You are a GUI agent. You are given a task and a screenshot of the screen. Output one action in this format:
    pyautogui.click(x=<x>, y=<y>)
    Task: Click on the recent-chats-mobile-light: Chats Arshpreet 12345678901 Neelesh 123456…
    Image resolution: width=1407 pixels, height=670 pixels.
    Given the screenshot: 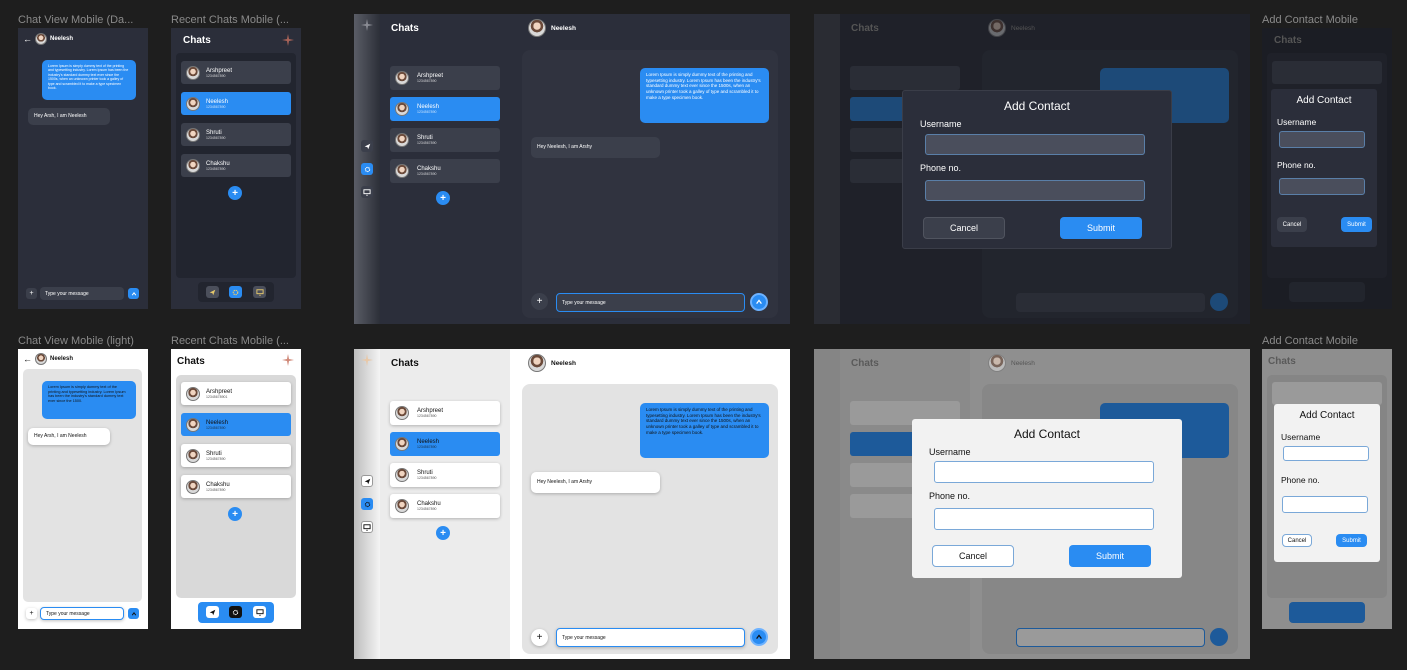 What is the action you would take?
    pyautogui.click(x=236, y=489)
    